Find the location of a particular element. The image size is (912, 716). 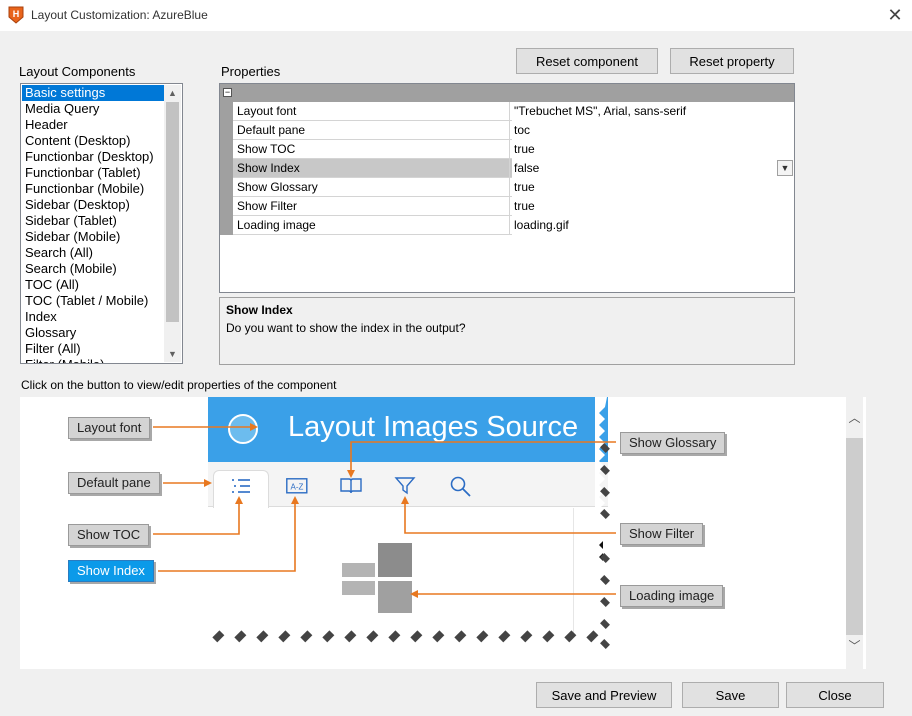

scroll-down-icon: ﹀ is located at coordinates (854, 645).